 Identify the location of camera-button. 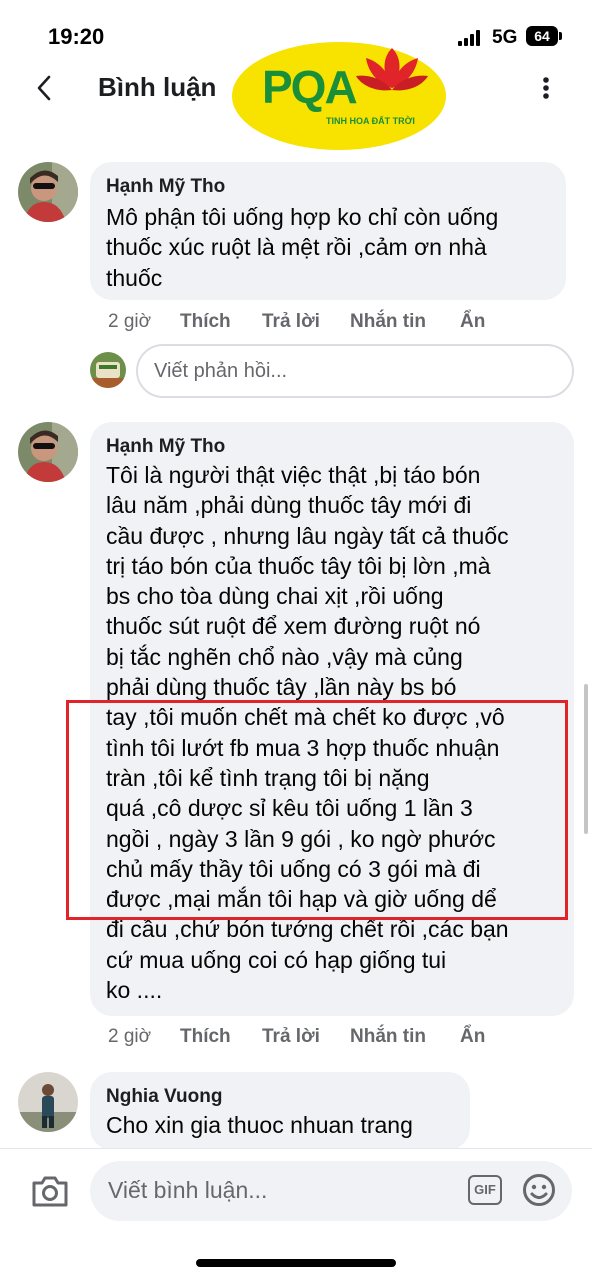
(50, 1191).